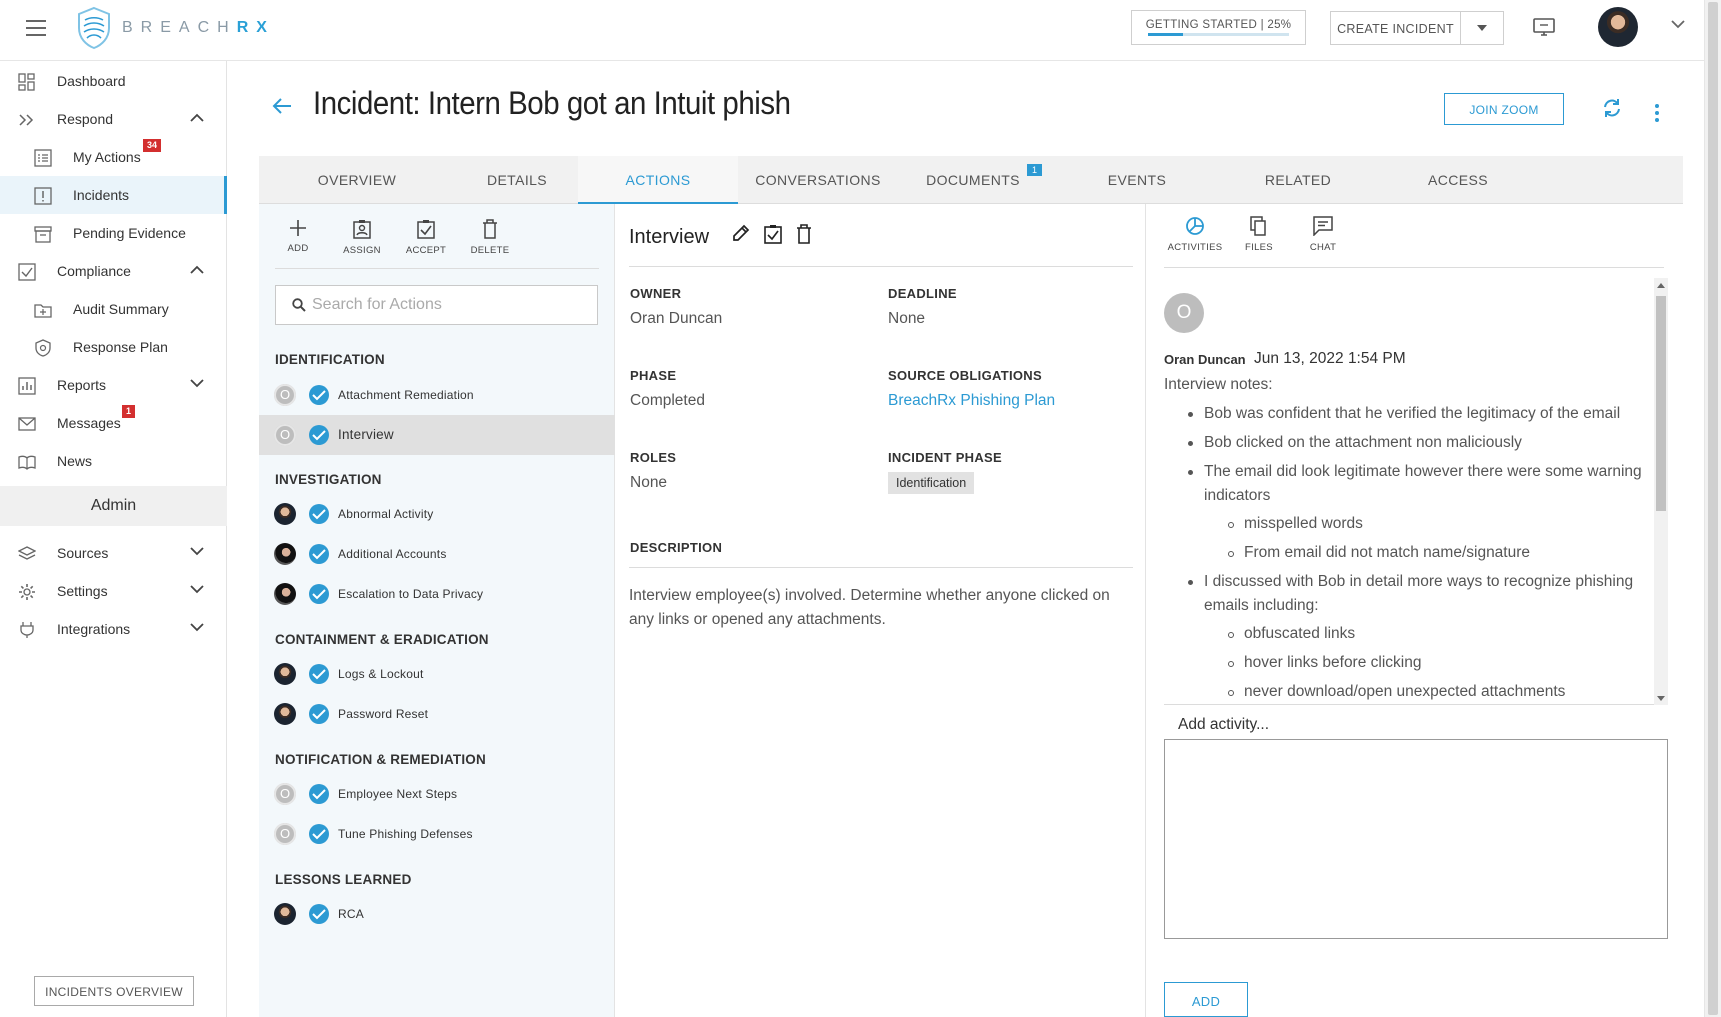 The height and width of the screenshot is (1017, 1721). Describe the element at coordinates (113, 233) in the screenshot. I see `sidebar-item-pending-evidence: Pending Evidence` at that location.